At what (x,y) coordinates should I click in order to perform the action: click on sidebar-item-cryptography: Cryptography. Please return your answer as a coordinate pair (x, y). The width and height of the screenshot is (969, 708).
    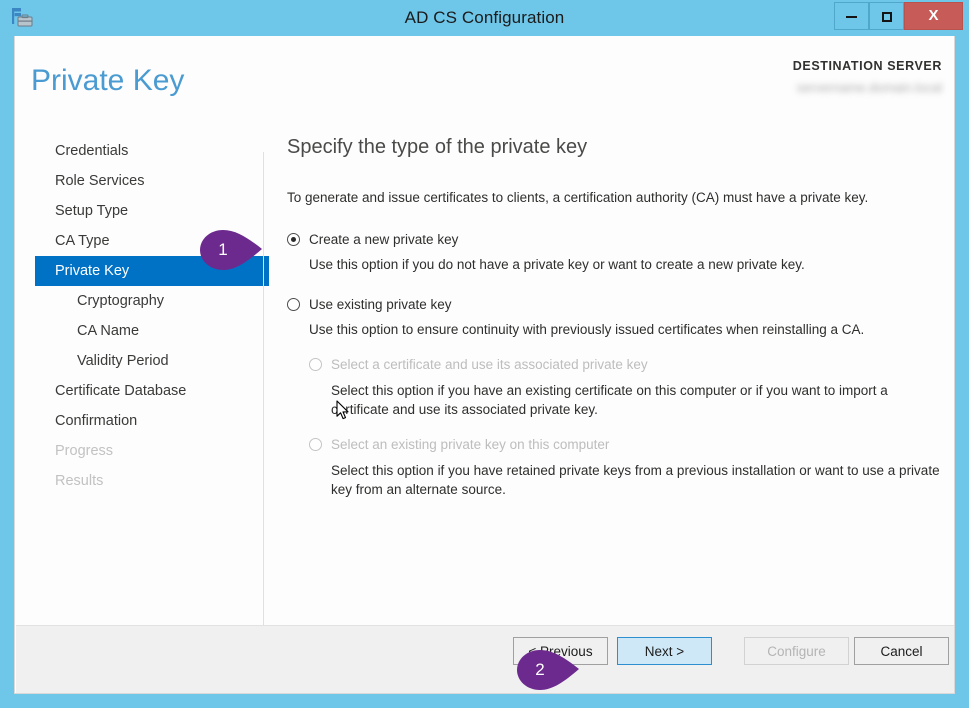
    Looking at the image, I should click on (132, 301).